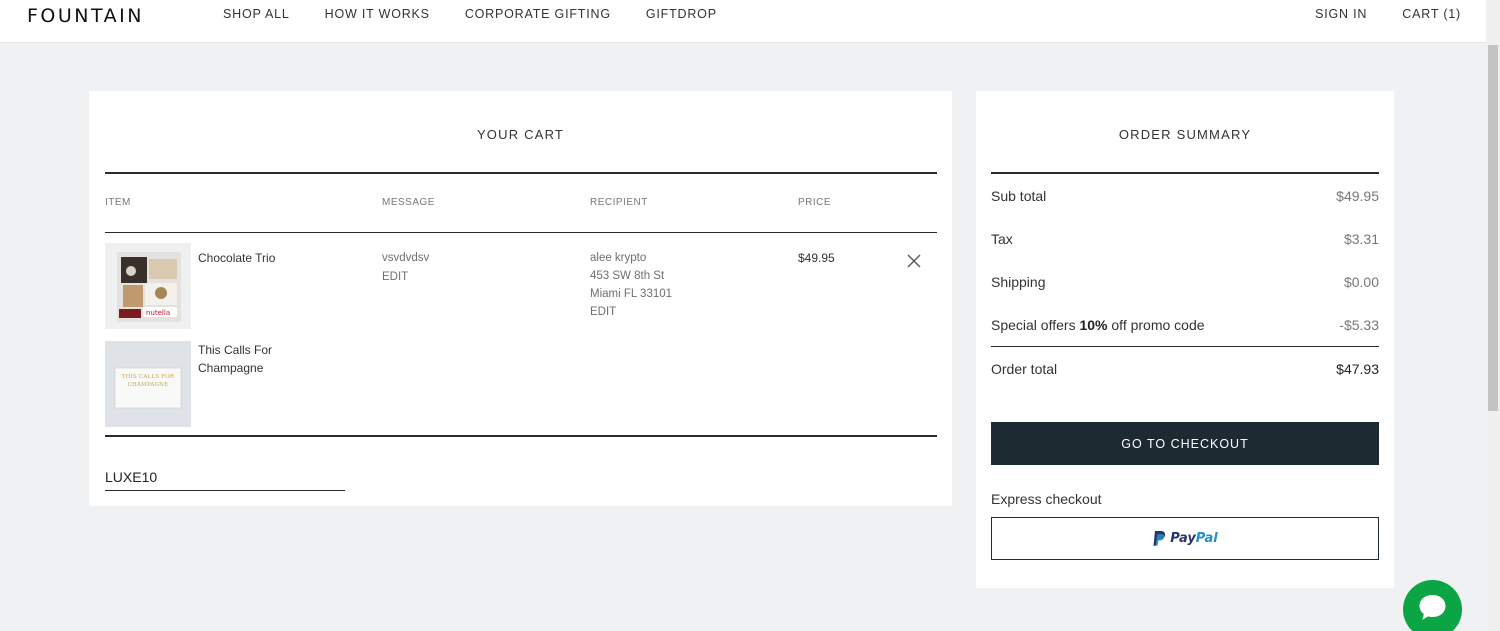 This screenshot has width=1500, height=631. I want to click on scrollbar-thumb, so click(1493, 228).